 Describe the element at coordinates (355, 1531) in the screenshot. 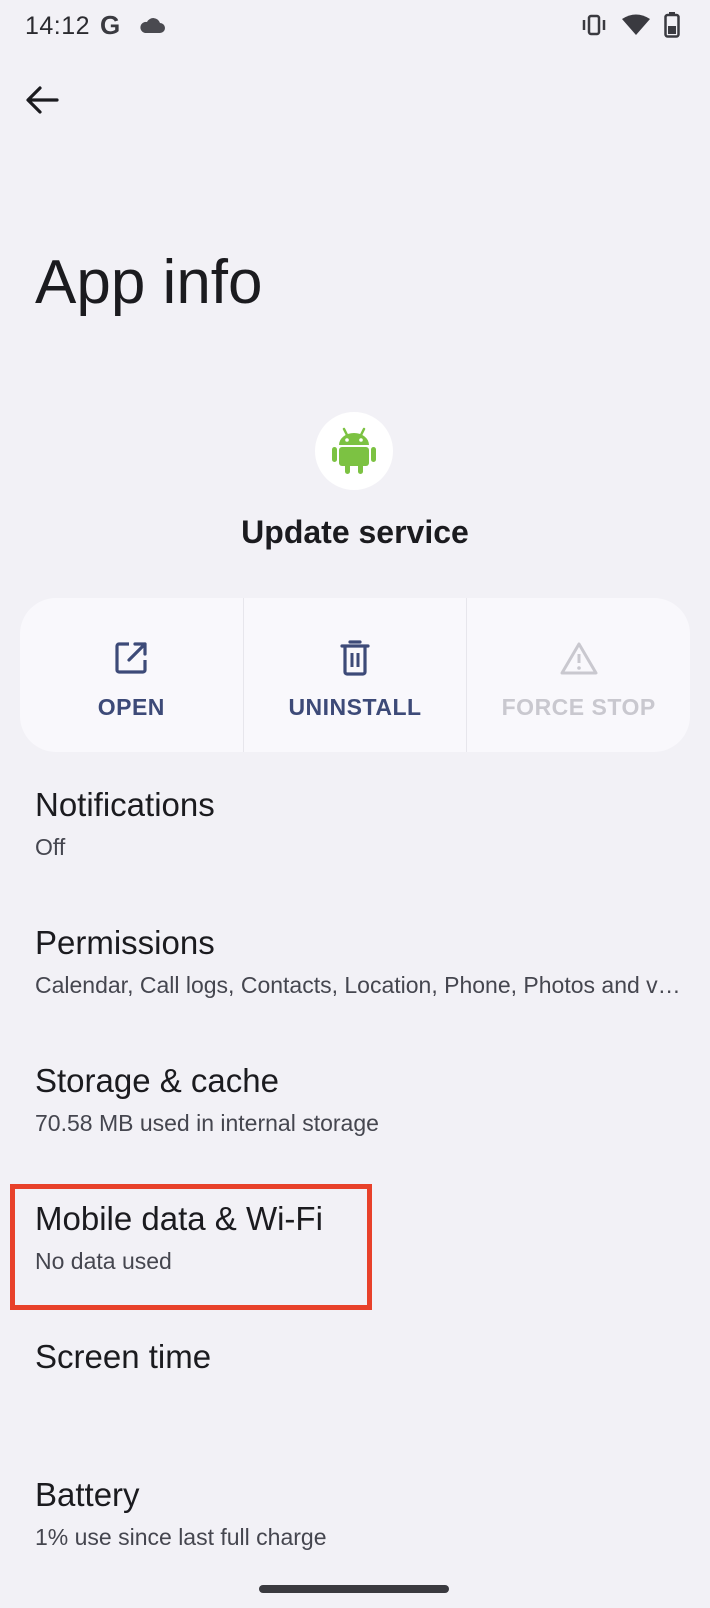

I see `setting-battery: Battery 1% use since last full charge` at that location.